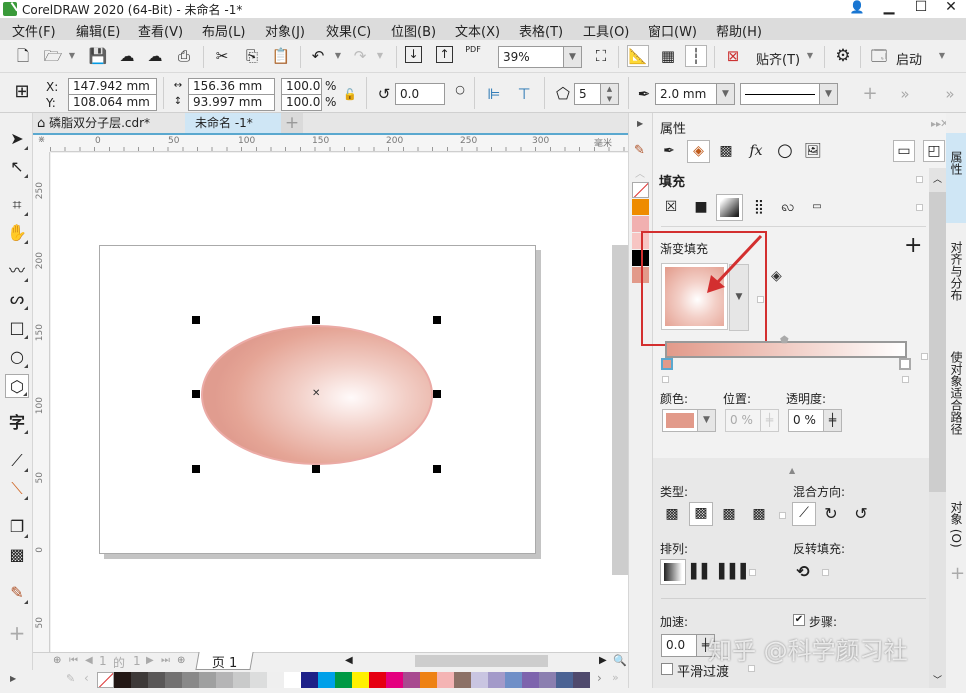 Image resolution: width=966 pixels, height=693 pixels. Describe the element at coordinates (349, 660) in the screenshot. I see `scroll-left-icon: ◀` at that location.